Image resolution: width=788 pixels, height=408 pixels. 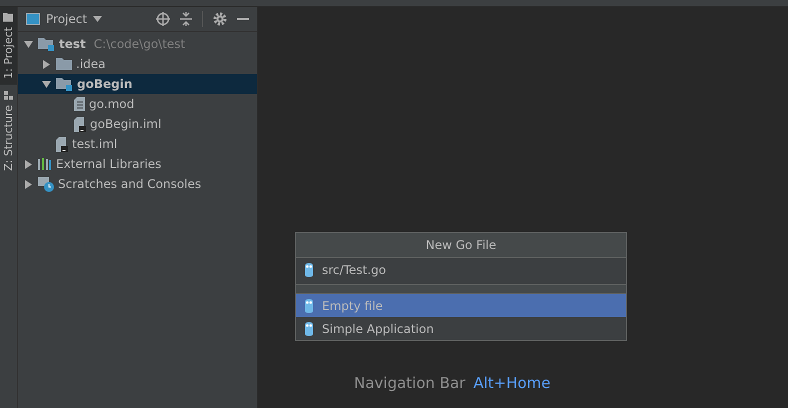 I want to click on hint-label: Navigation Bar, so click(x=410, y=383).